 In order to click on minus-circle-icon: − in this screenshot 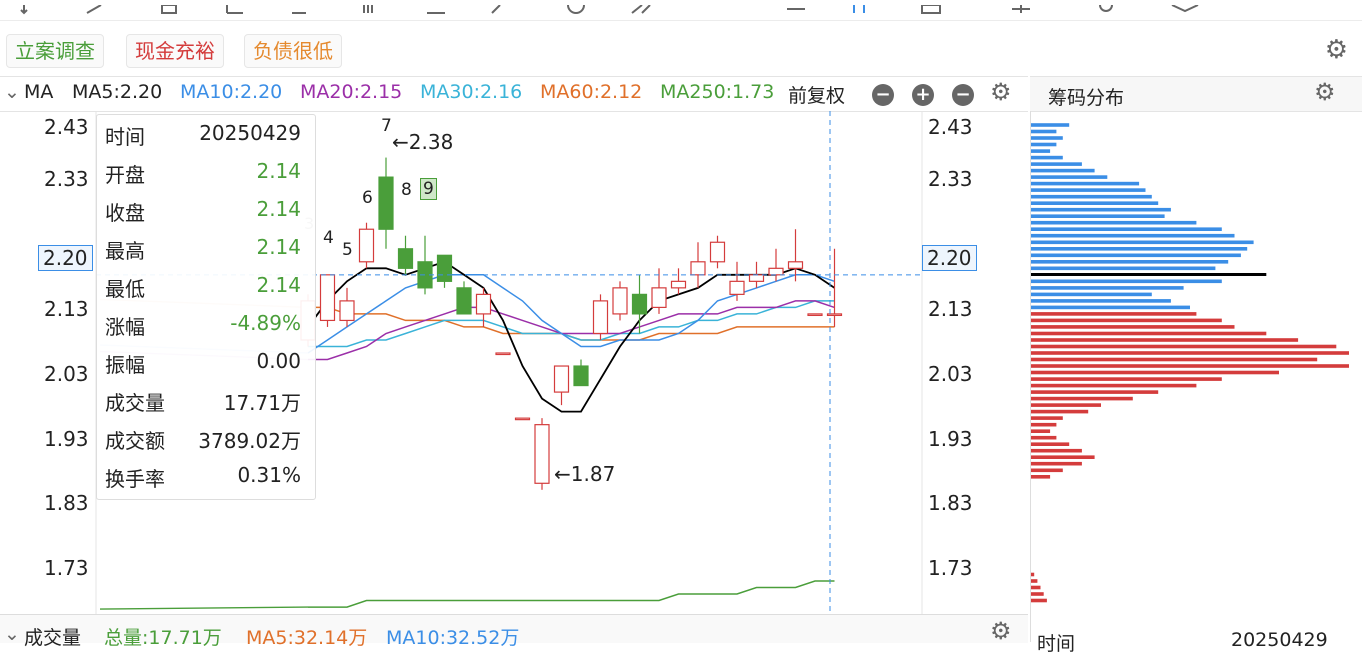, I will do `click(883, 95)`.